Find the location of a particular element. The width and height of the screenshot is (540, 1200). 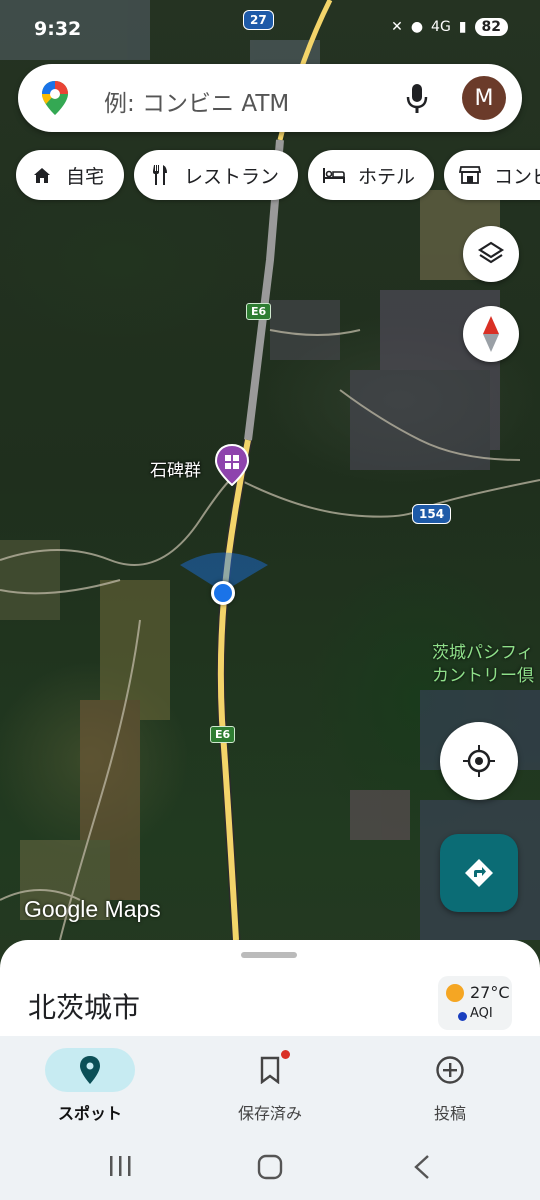

aqi-label: AQI is located at coordinates (481, 1013).